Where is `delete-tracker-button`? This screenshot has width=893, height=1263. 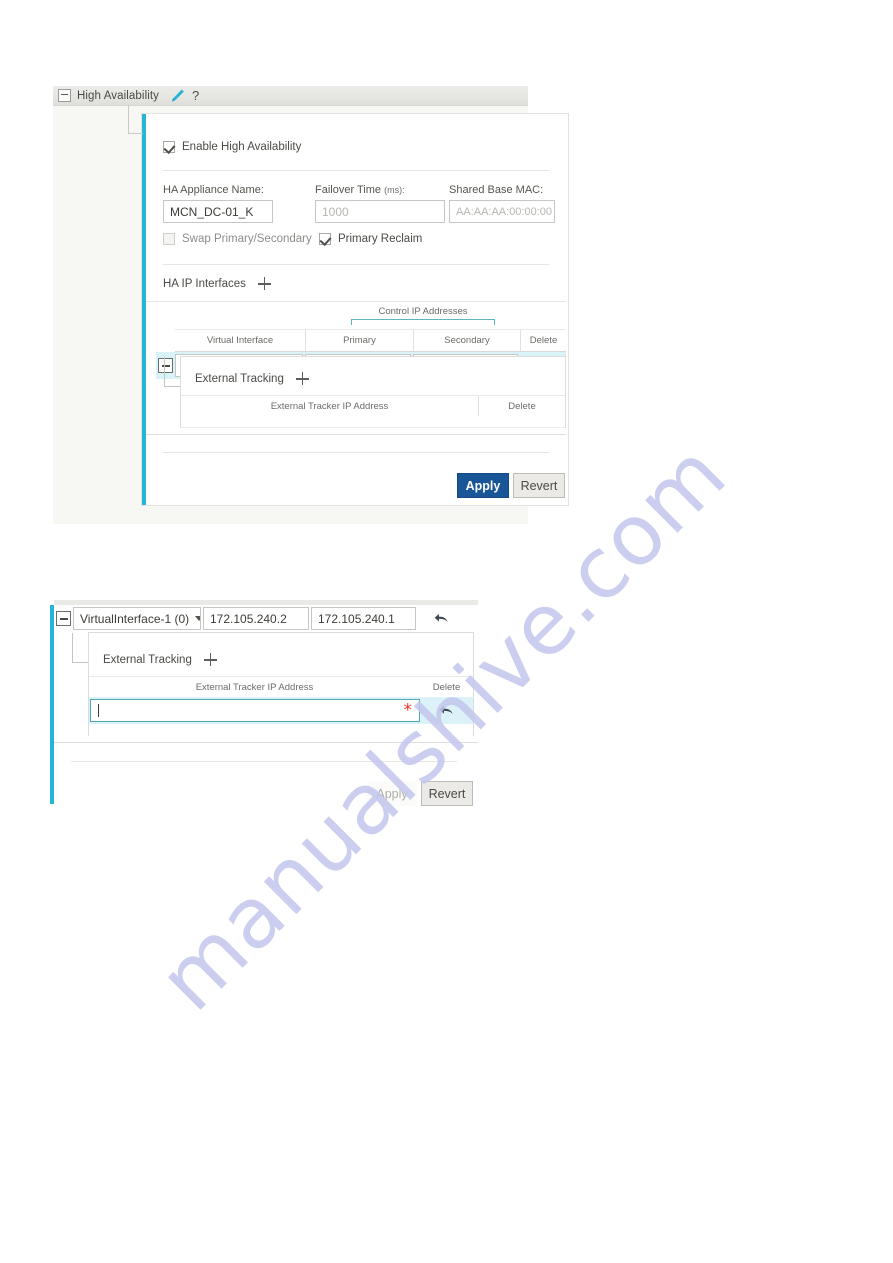
delete-tracker-button is located at coordinates (446, 710).